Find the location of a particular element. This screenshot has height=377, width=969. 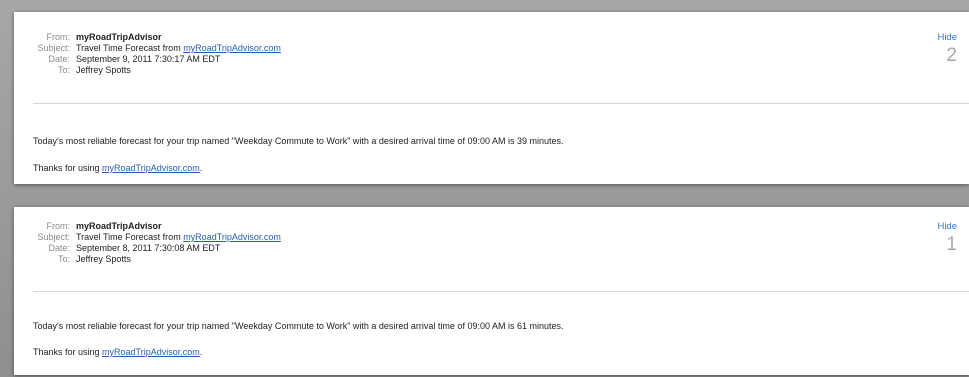

date-value: September 8, 2011 7:30:08 AM EDT is located at coordinates (148, 248).